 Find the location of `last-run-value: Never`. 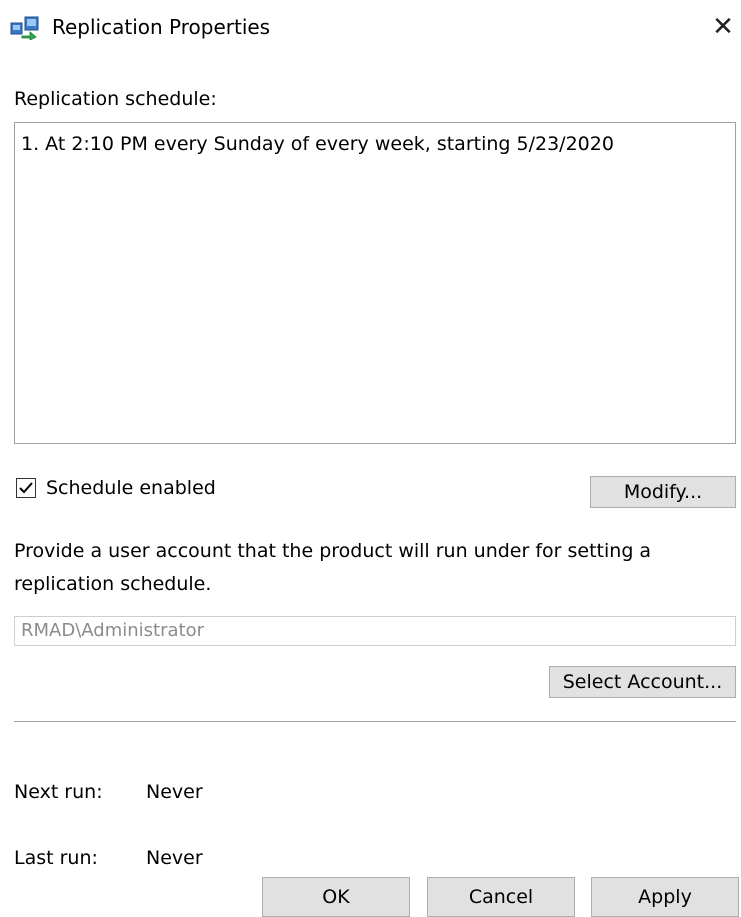

last-run-value: Never is located at coordinates (174, 858).